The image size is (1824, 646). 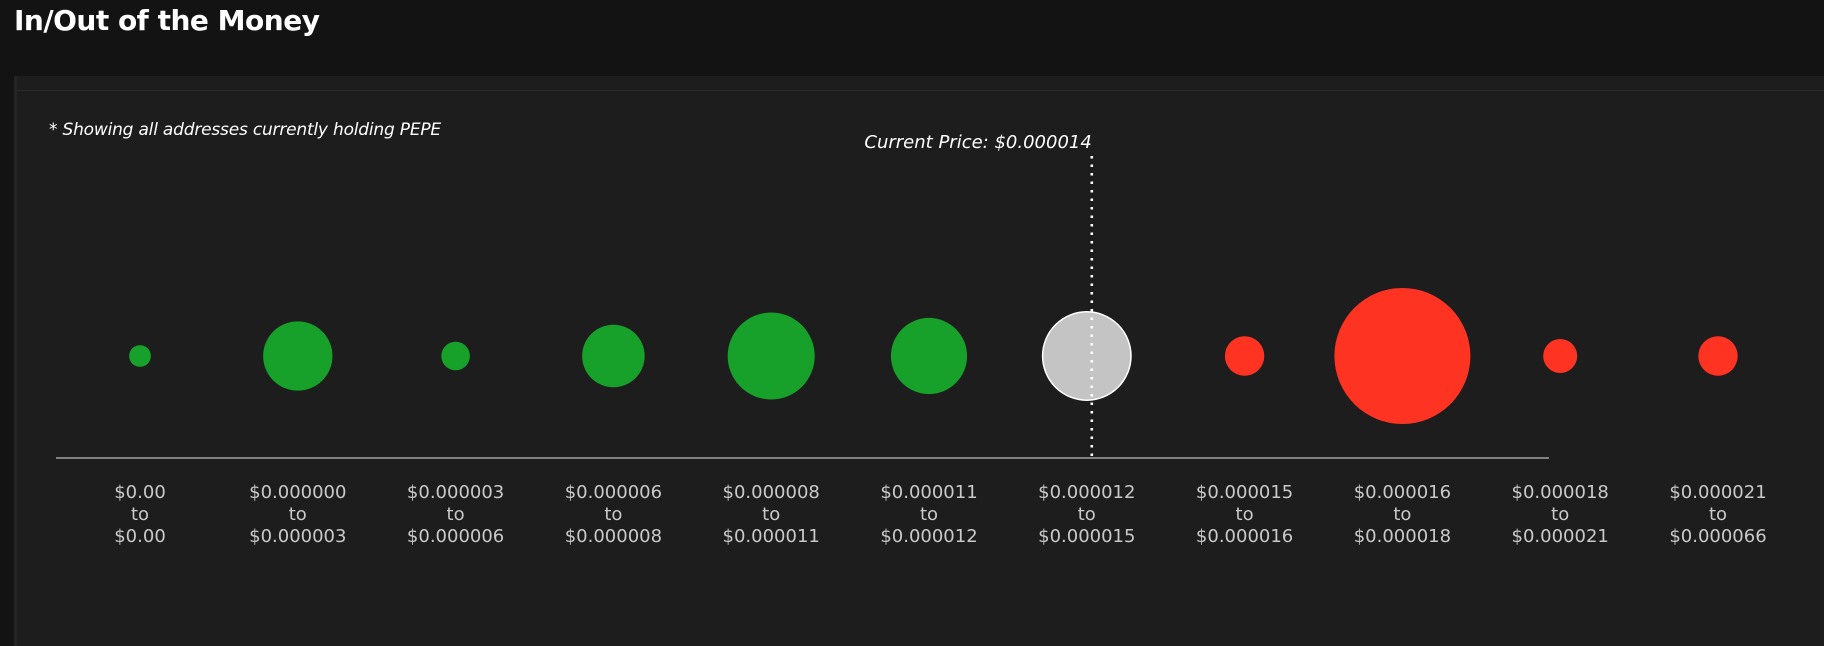 What do you see at coordinates (140, 514) in the screenshot?
I see `tick-label-0-joiner: to` at bounding box center [140, 514].